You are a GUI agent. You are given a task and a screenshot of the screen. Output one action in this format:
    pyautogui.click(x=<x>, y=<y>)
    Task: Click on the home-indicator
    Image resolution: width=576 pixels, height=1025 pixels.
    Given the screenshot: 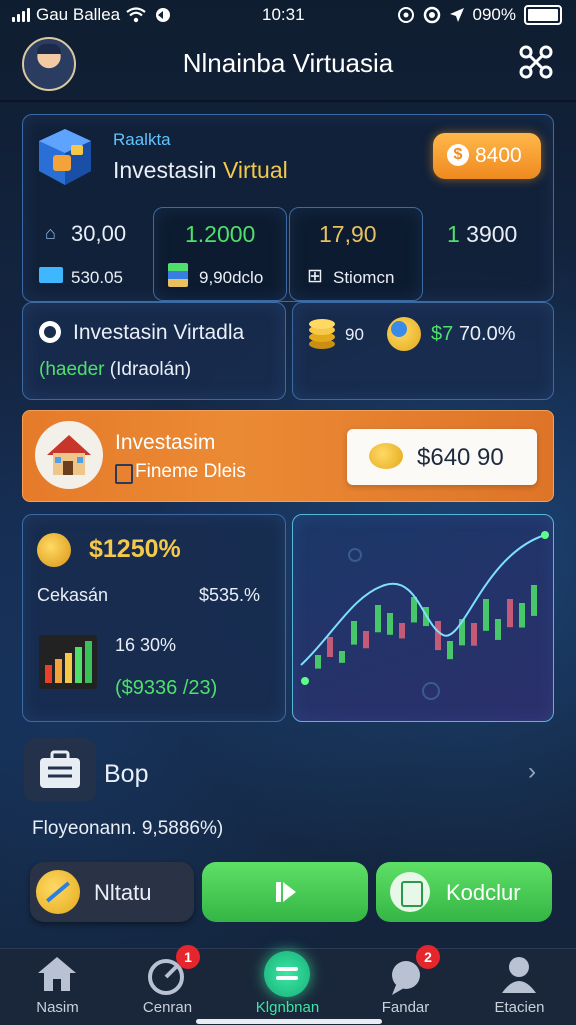 What is the action you would take?
    pyautogui.click(x=289, y=1021)
    